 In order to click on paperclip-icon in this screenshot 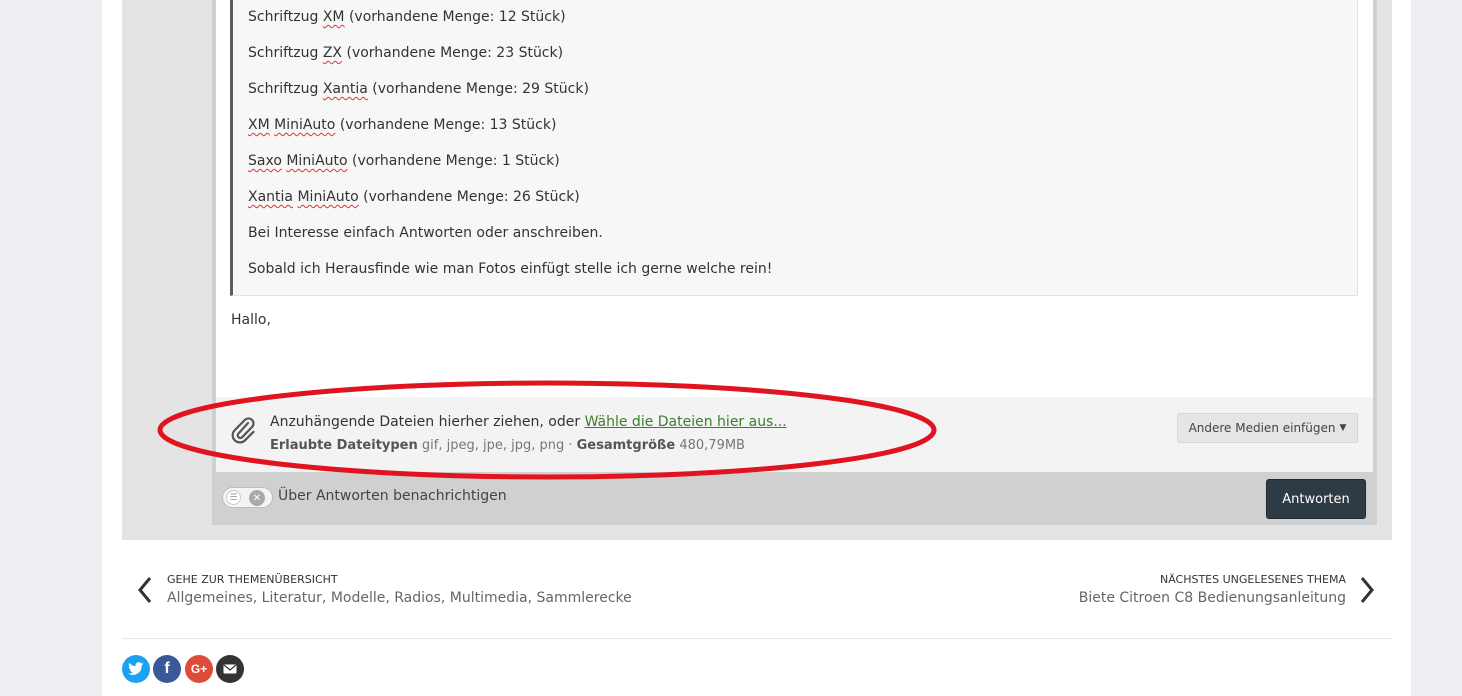, I will do `click(243, 430)`.